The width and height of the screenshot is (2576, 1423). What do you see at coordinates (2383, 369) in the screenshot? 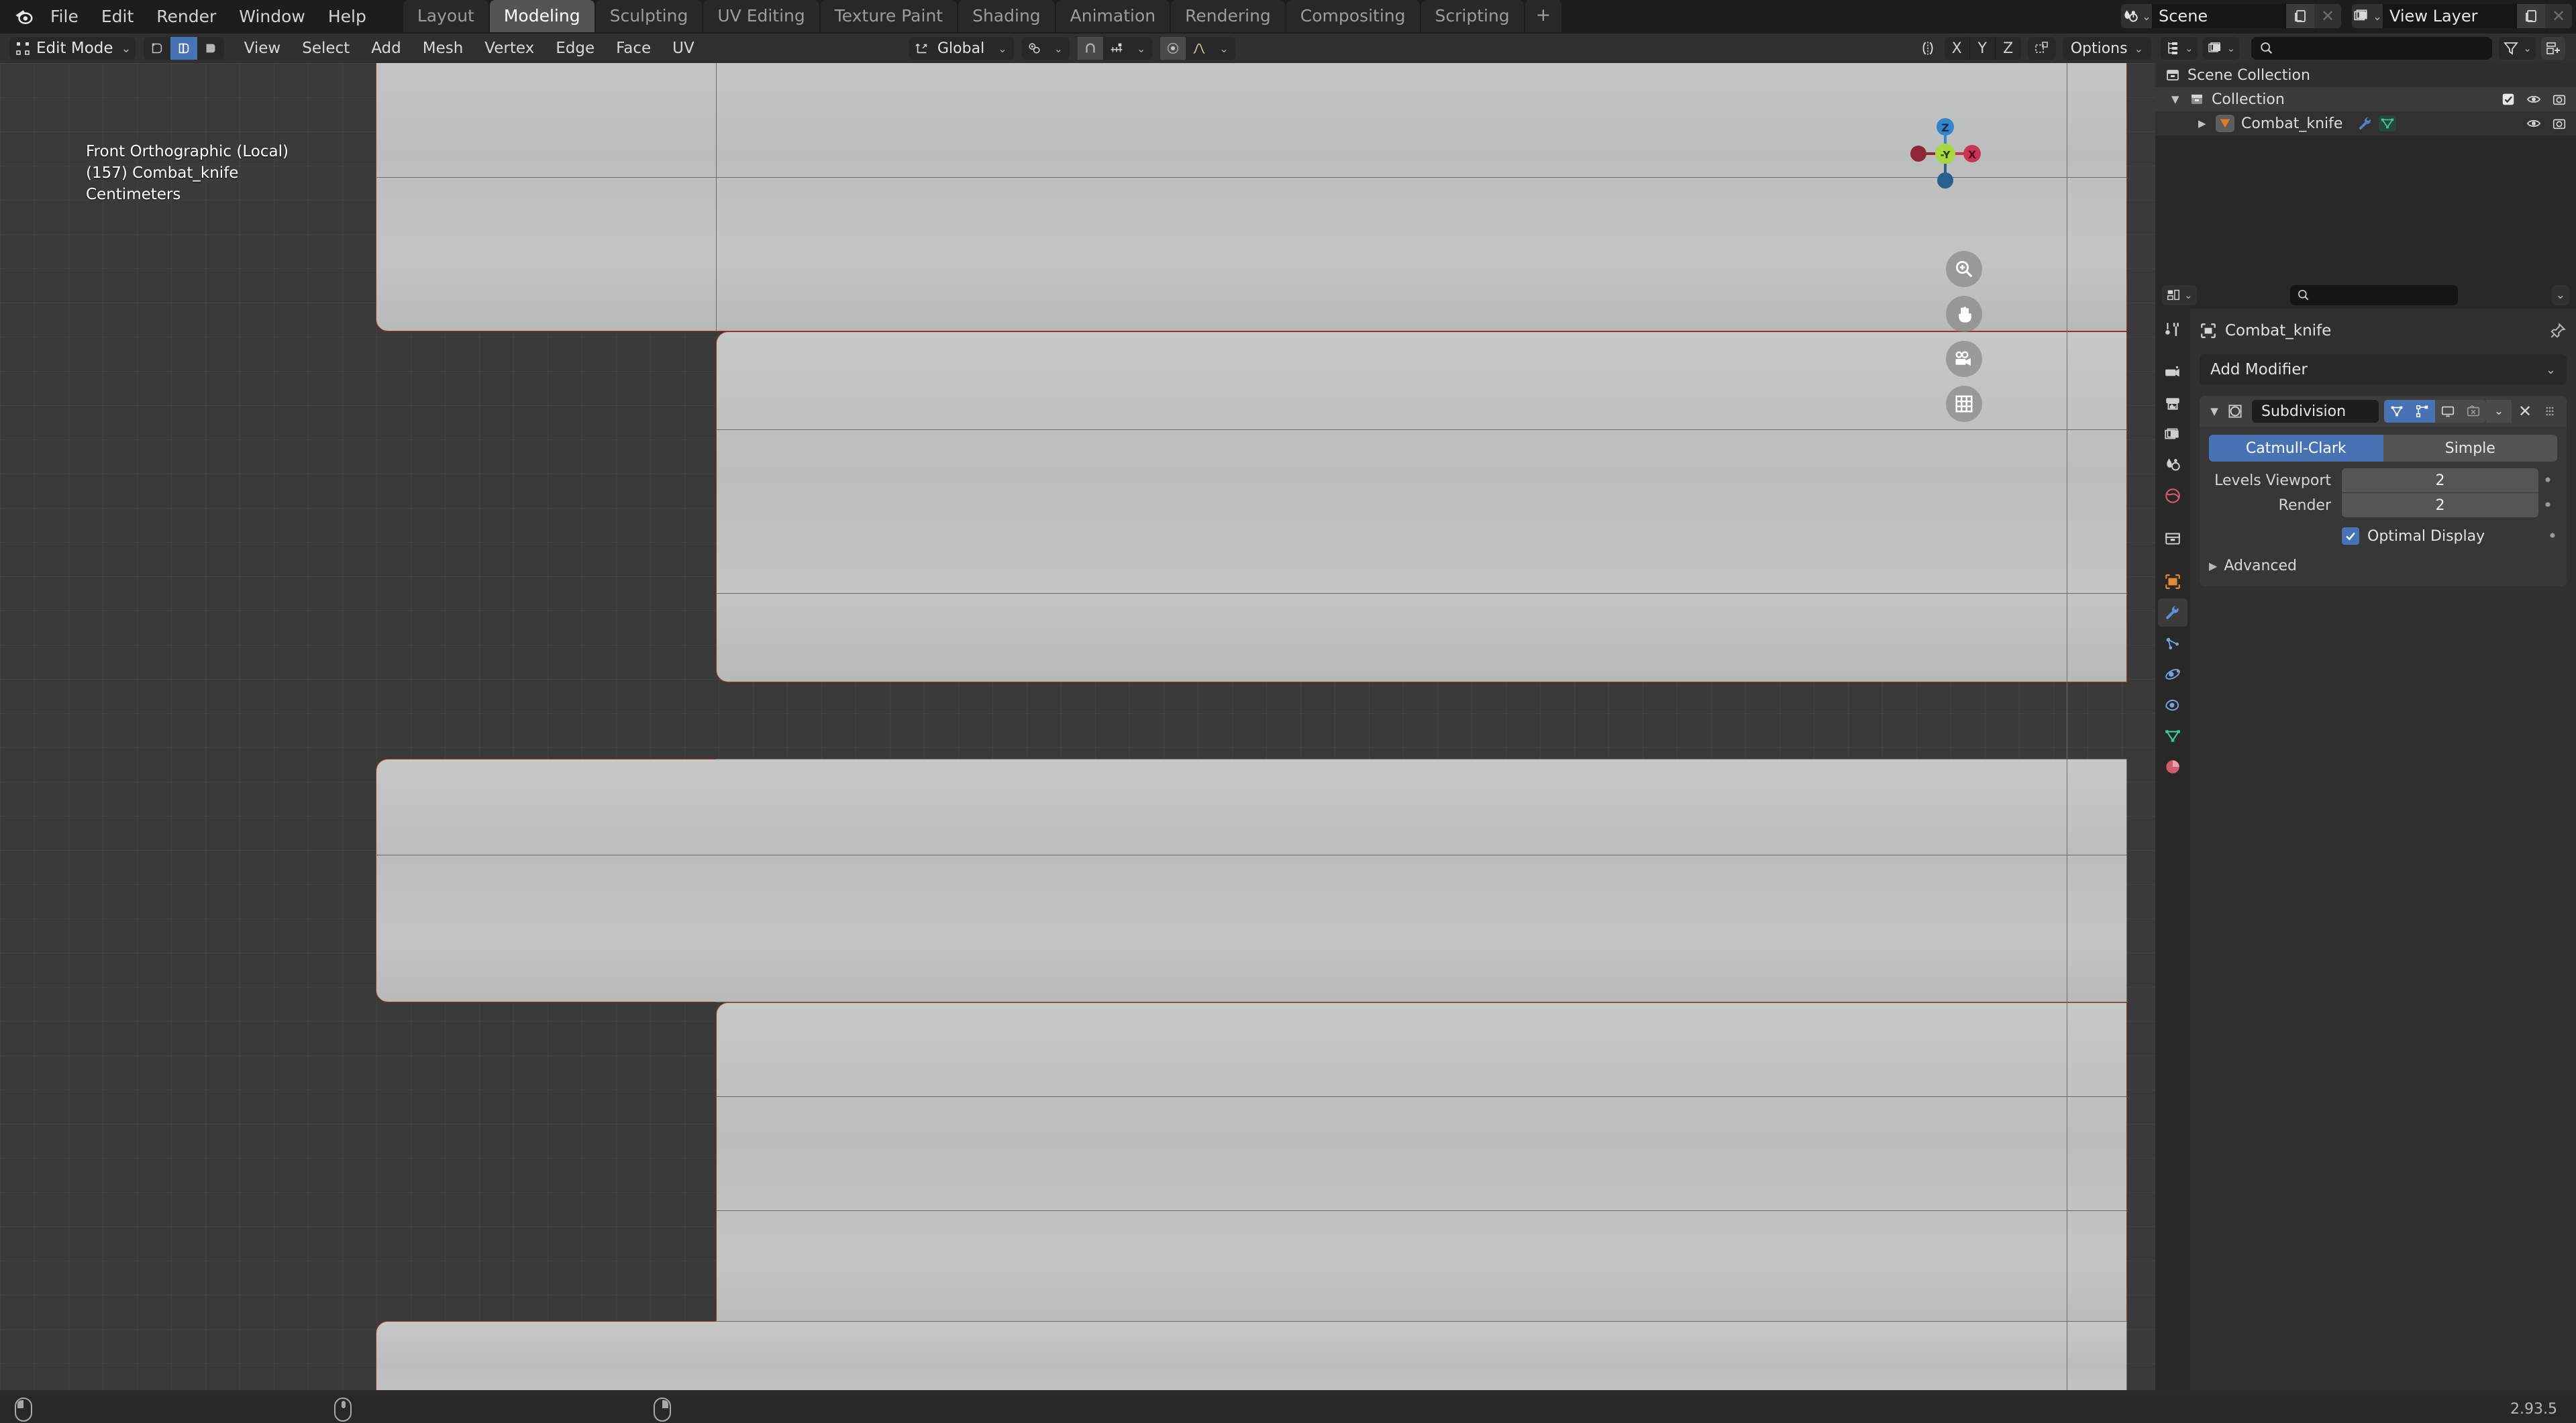
I see `add-modifier-button: Add Modifier ⌄` at bounding box center [2383, 369].